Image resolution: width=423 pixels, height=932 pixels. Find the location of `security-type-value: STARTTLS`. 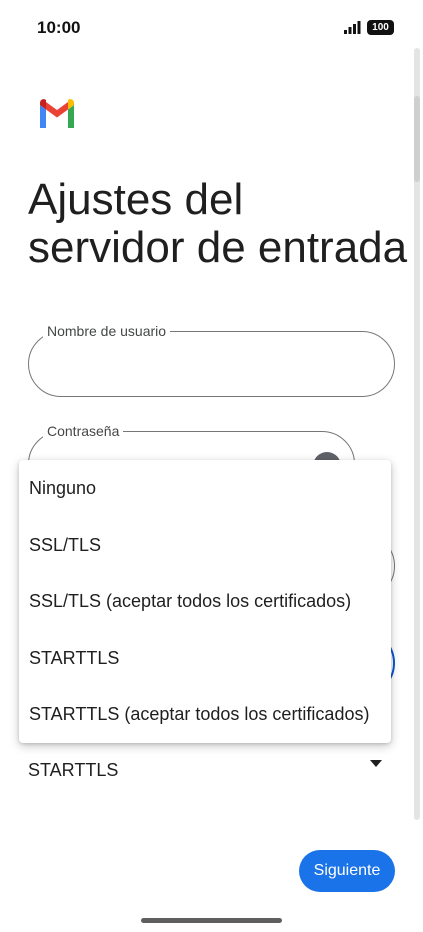

security-type-value: STARTTLS is located at coordinates (73, 770).